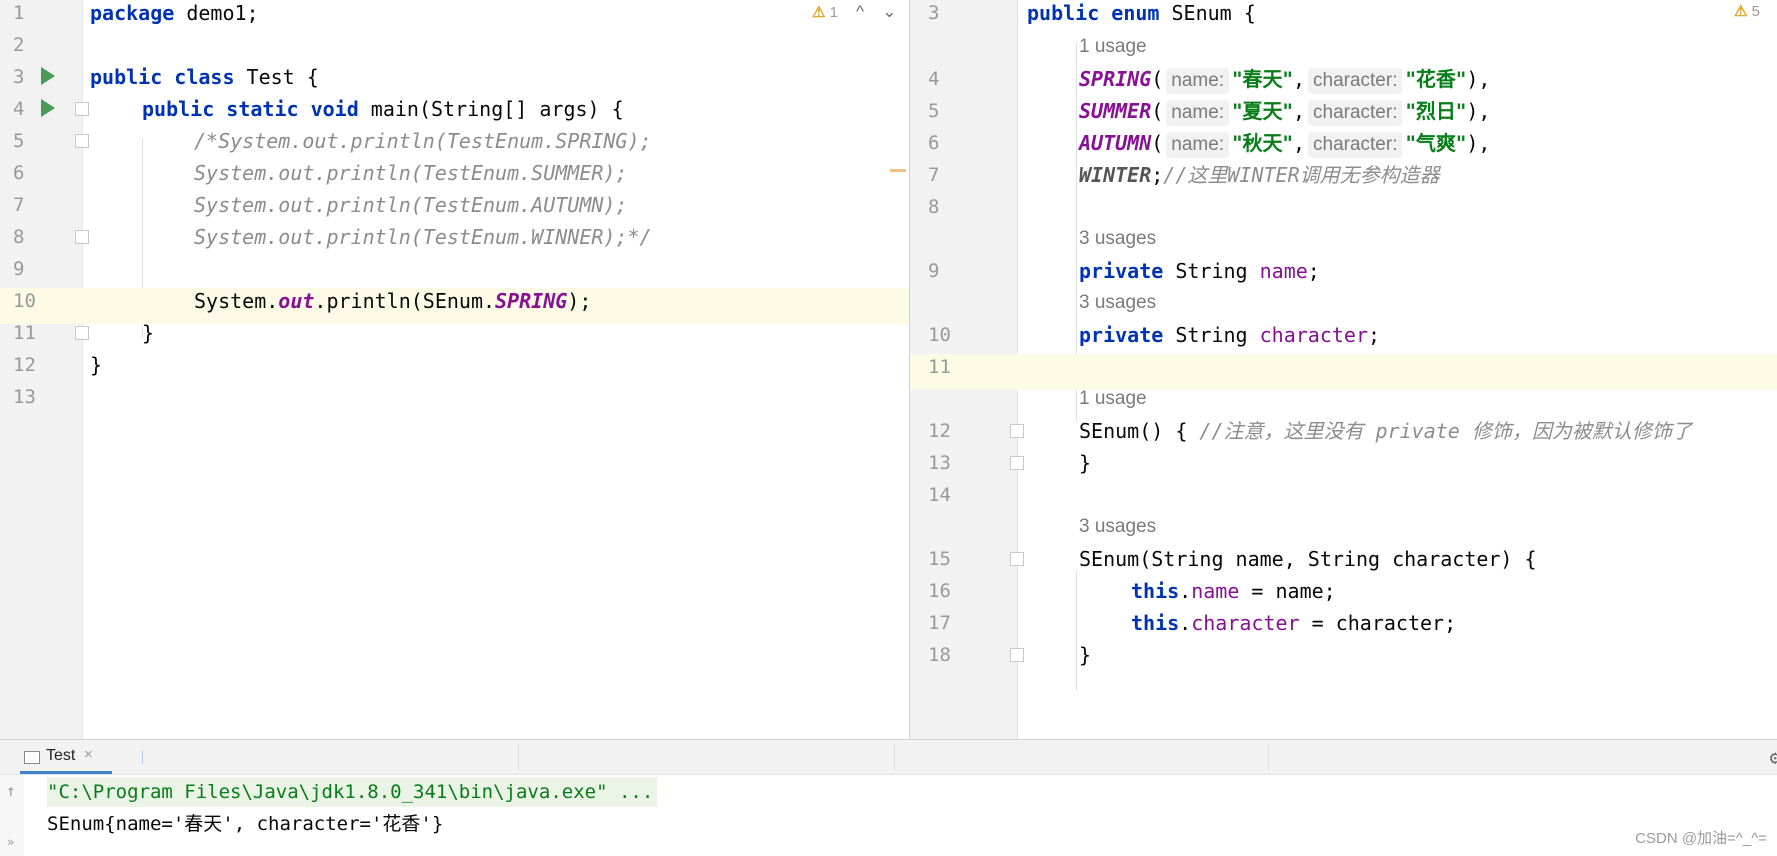 This screenshot has height=856, width=1777. I want to click on up-arrow-icon: ↑, so click(11, 790).